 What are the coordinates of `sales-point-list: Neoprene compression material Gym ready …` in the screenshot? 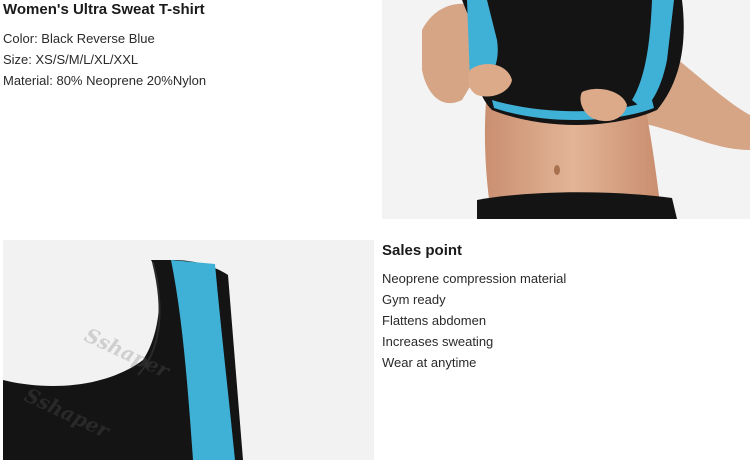 It's located at (474, 322).